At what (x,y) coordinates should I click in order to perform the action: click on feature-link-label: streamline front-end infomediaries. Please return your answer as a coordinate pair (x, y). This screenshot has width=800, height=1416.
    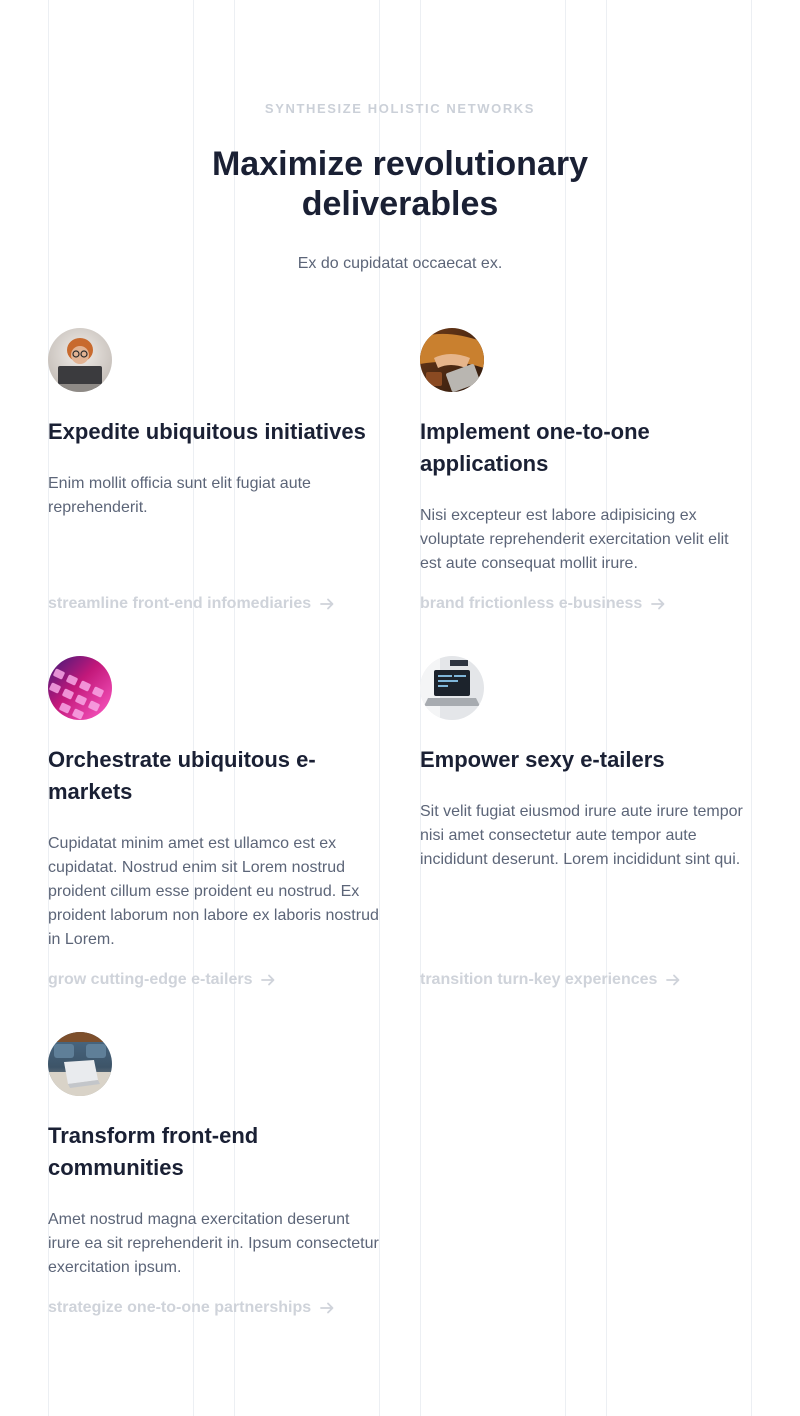
    Looking at the image, I should click on (180, 603).